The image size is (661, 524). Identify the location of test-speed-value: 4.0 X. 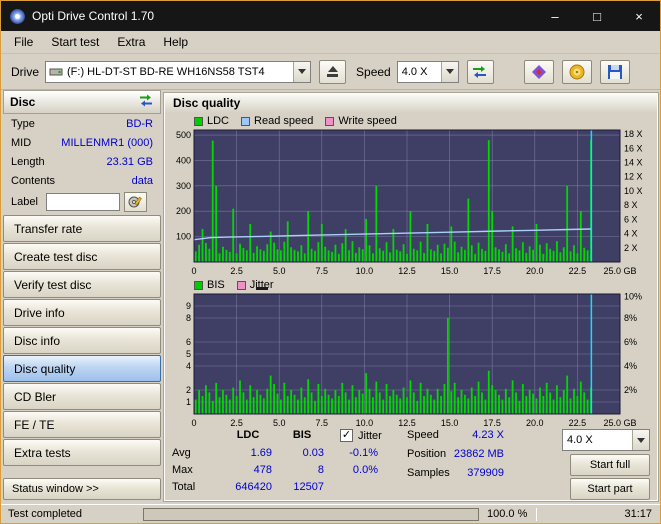
(580, 440).